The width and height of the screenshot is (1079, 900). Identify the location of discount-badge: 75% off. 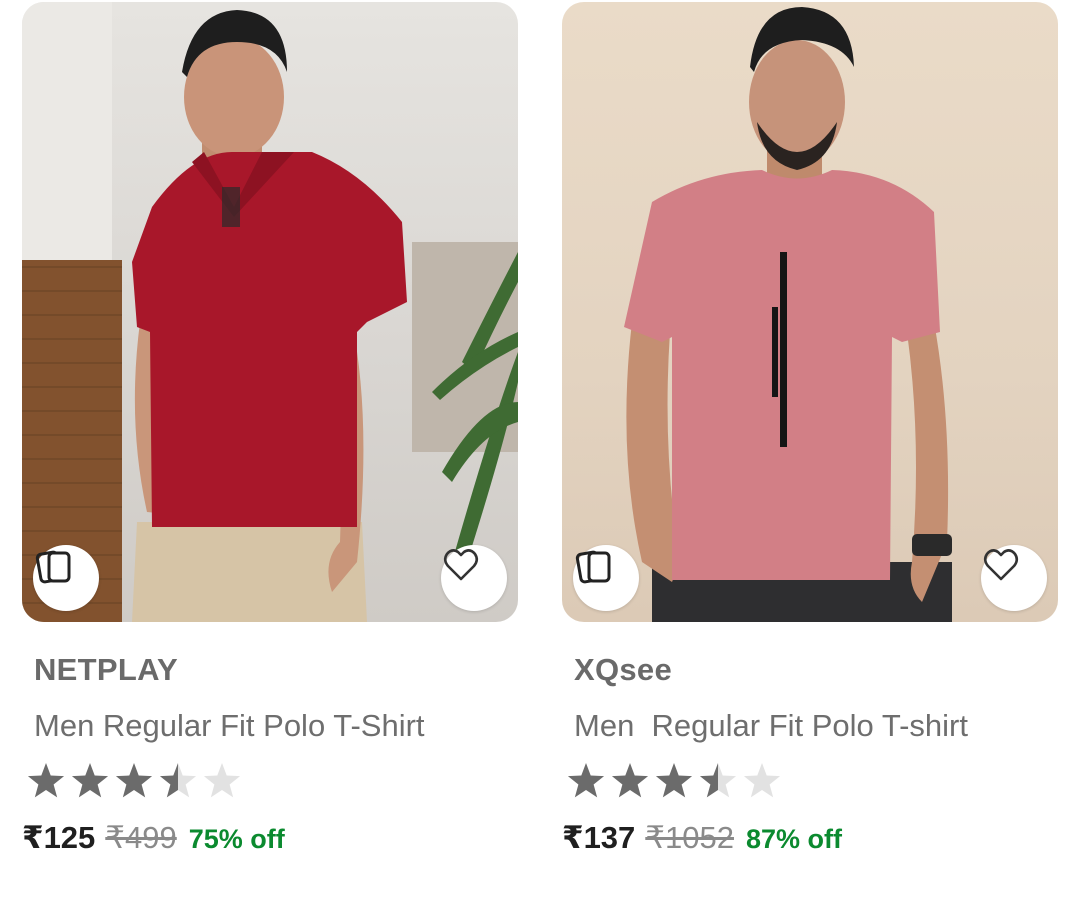
(236, 839).